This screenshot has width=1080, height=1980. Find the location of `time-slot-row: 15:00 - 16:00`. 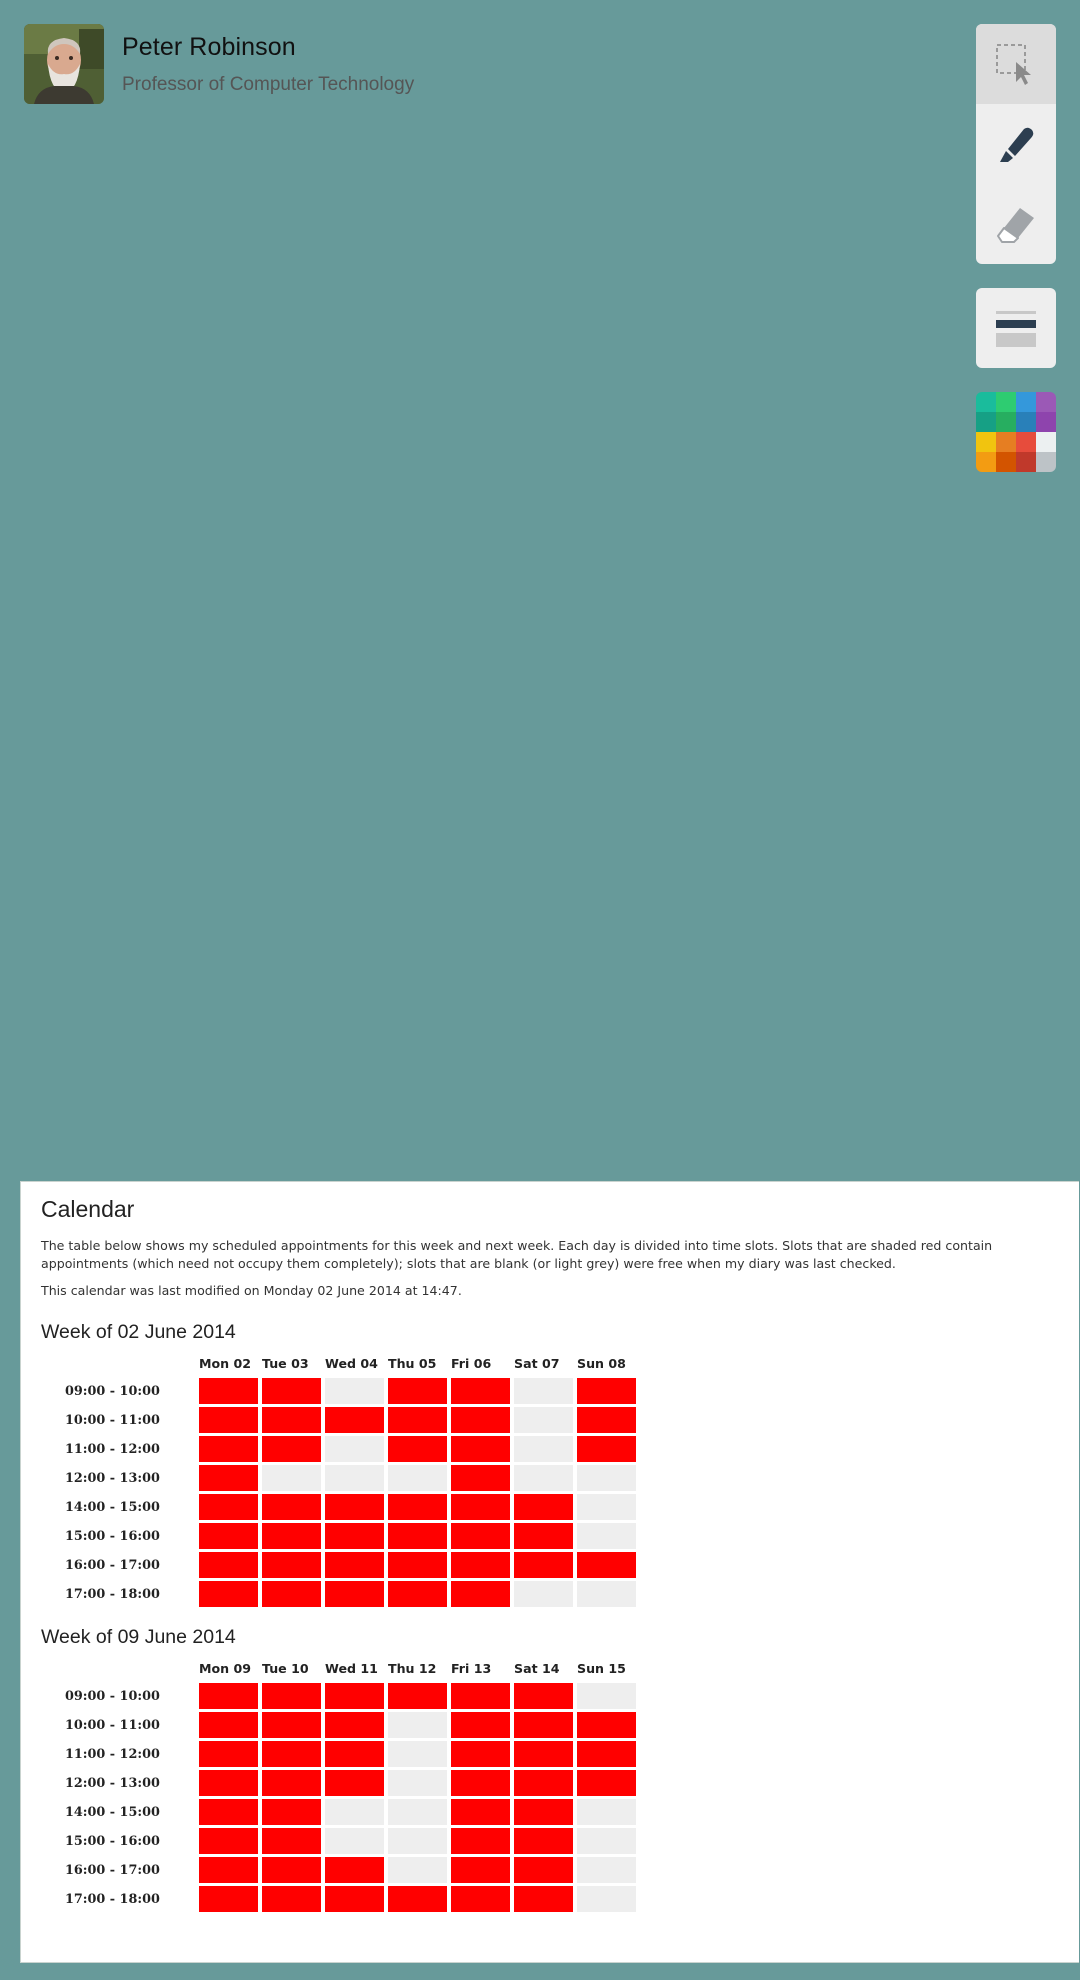

time-slot-row: 15:00 - 16:00 is located at coordinates (347, 1536).